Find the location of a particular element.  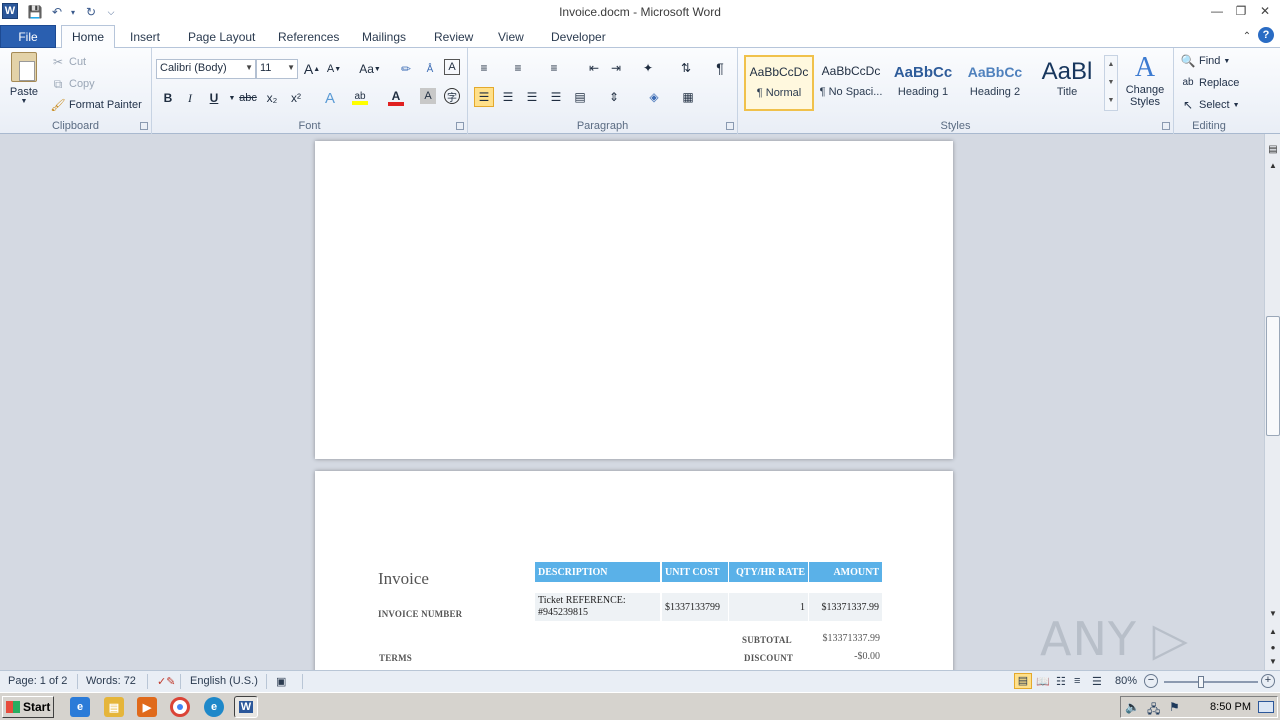

draft-icon: ☰ is located at coordinates (1097, 681).